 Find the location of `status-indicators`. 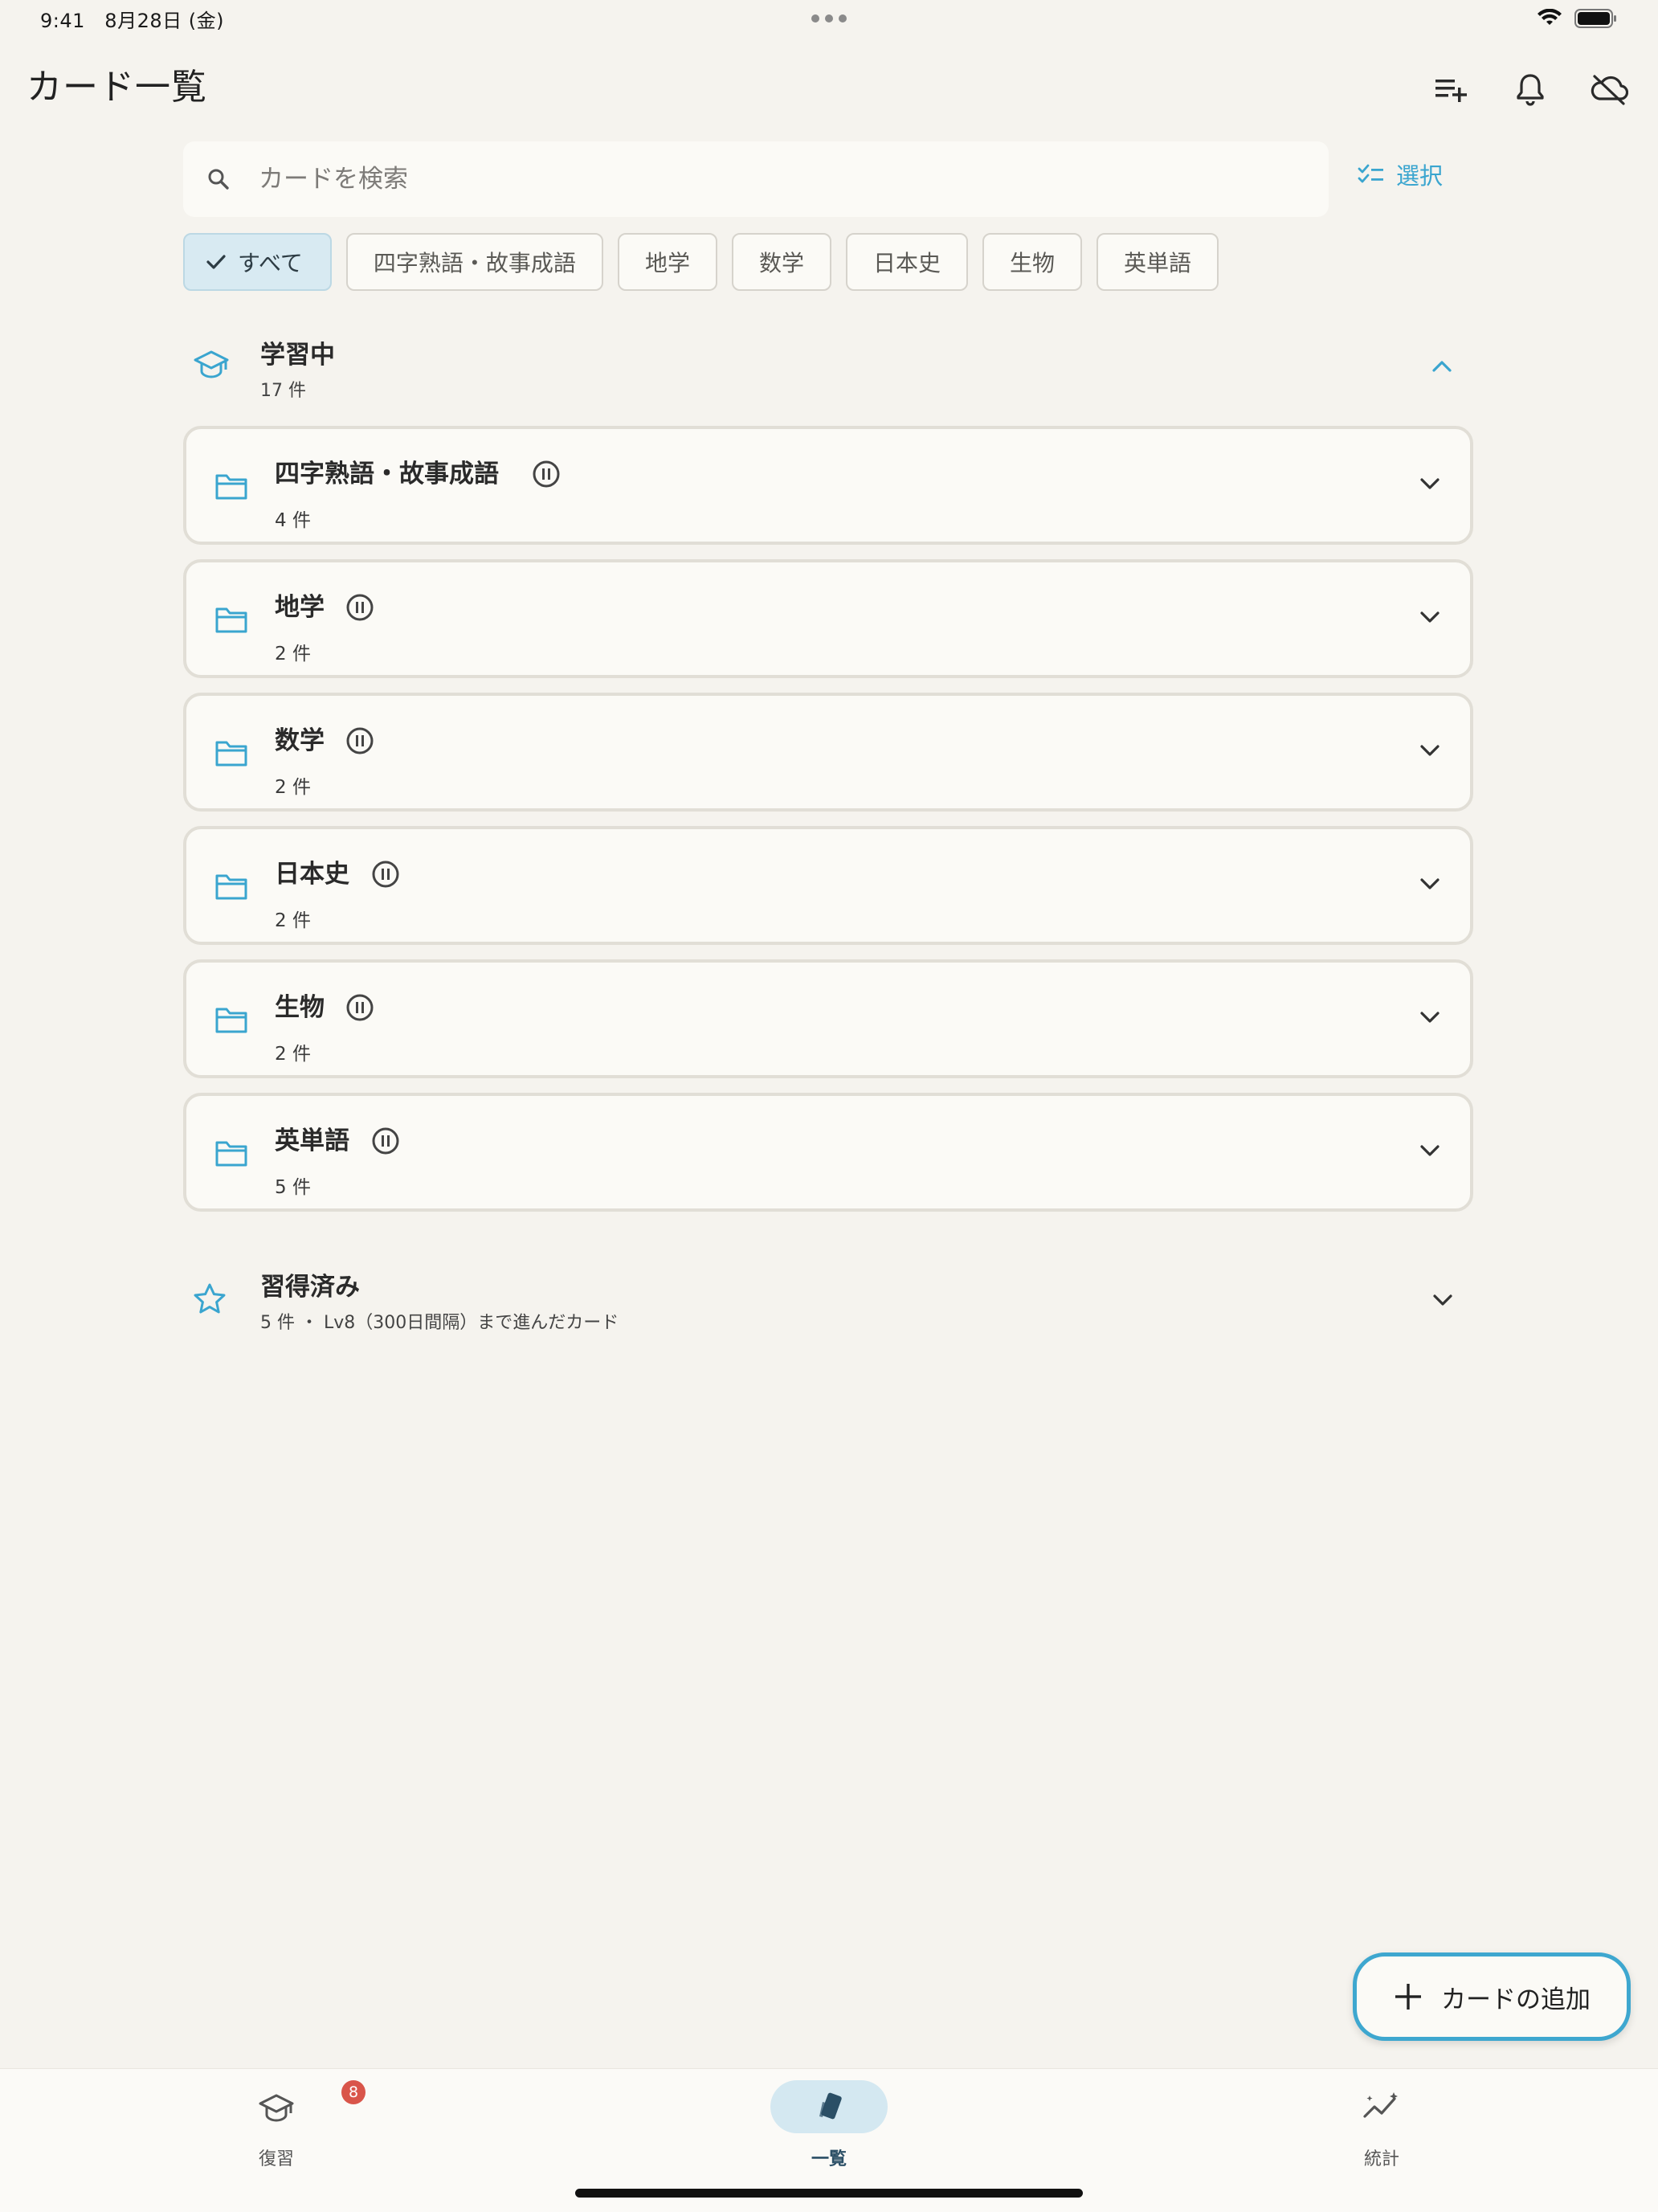

status-indicators is located at coordinates (1578, 18).